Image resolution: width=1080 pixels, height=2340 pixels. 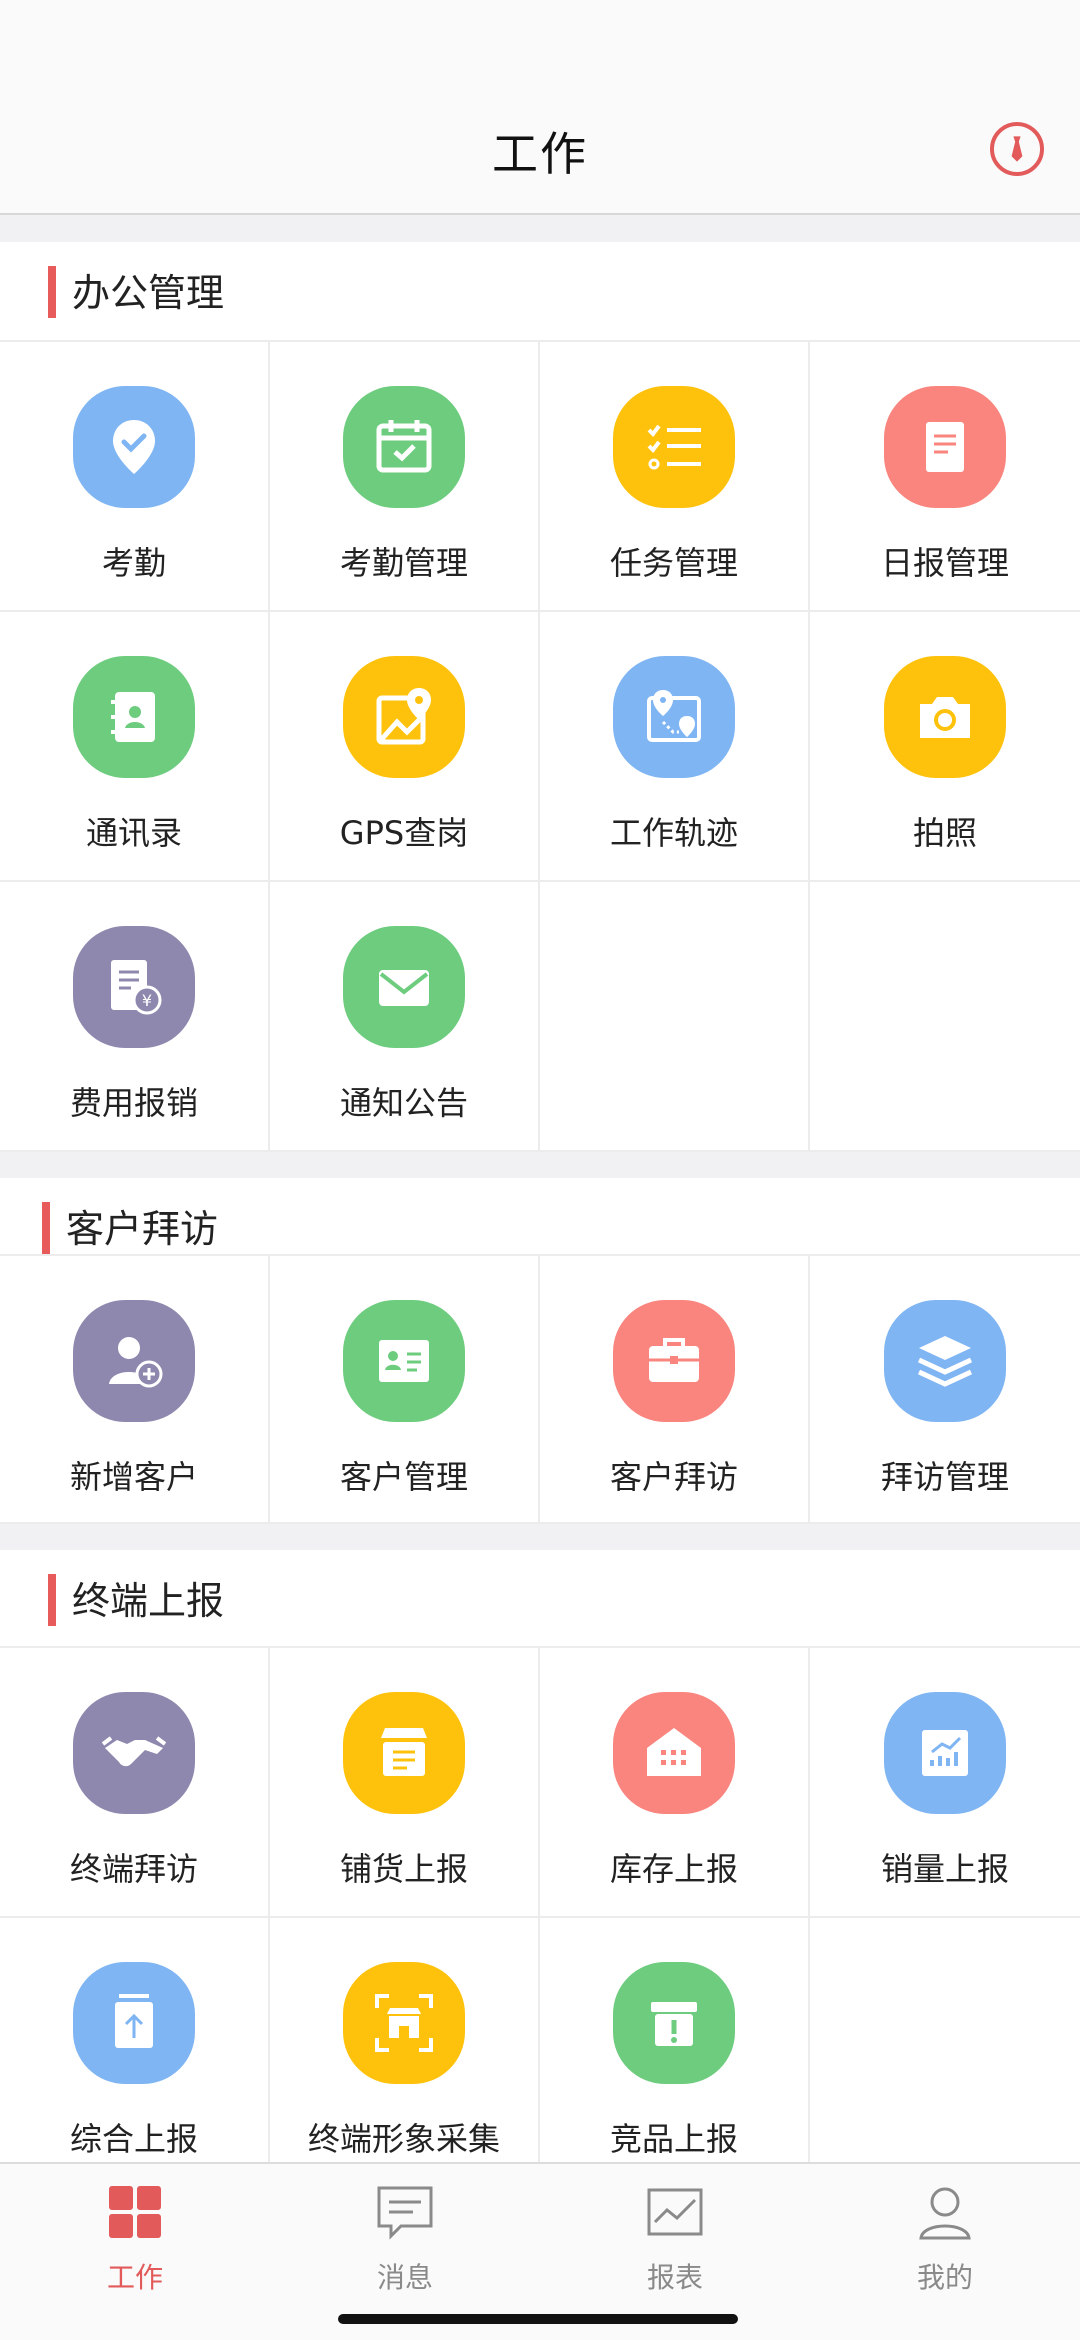 I want to click on grid-item-gps-check: GPS查岗, so click(x=405, y=747).